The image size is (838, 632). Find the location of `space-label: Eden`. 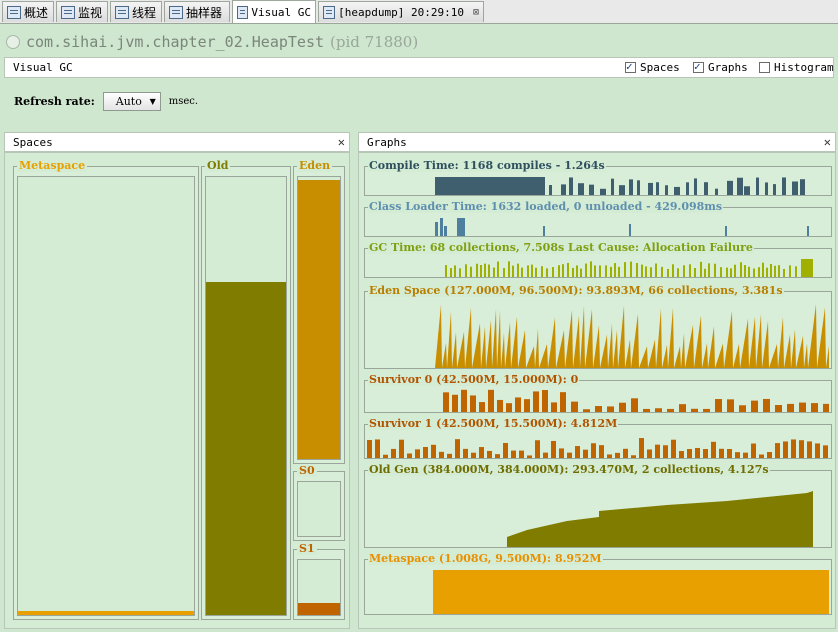

space-label: Eden is located at coordinates (315, 165).